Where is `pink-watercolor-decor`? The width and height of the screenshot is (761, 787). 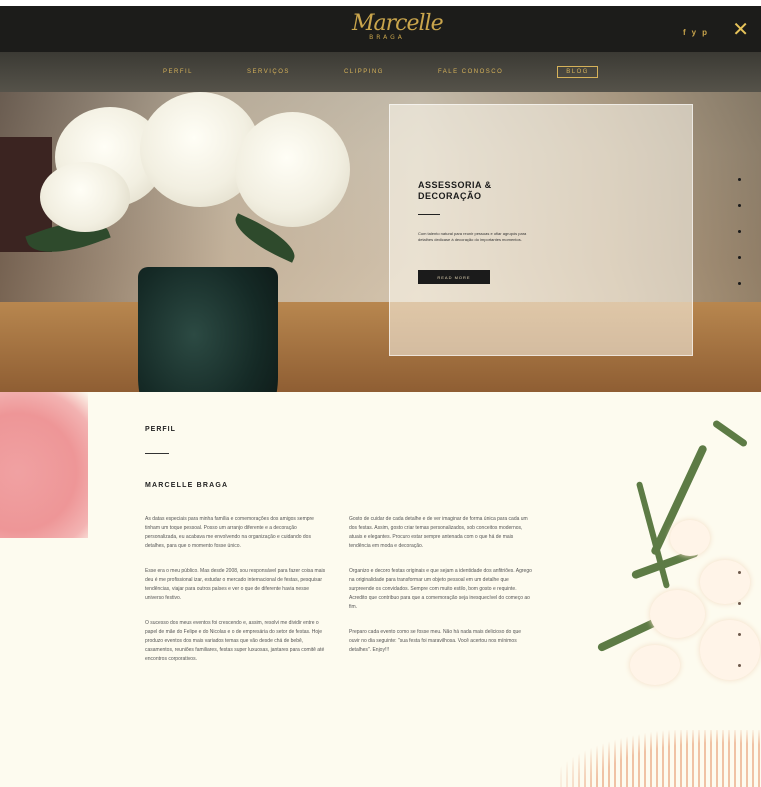 pink-watercolor-decor is located at coordinates (44, 465).